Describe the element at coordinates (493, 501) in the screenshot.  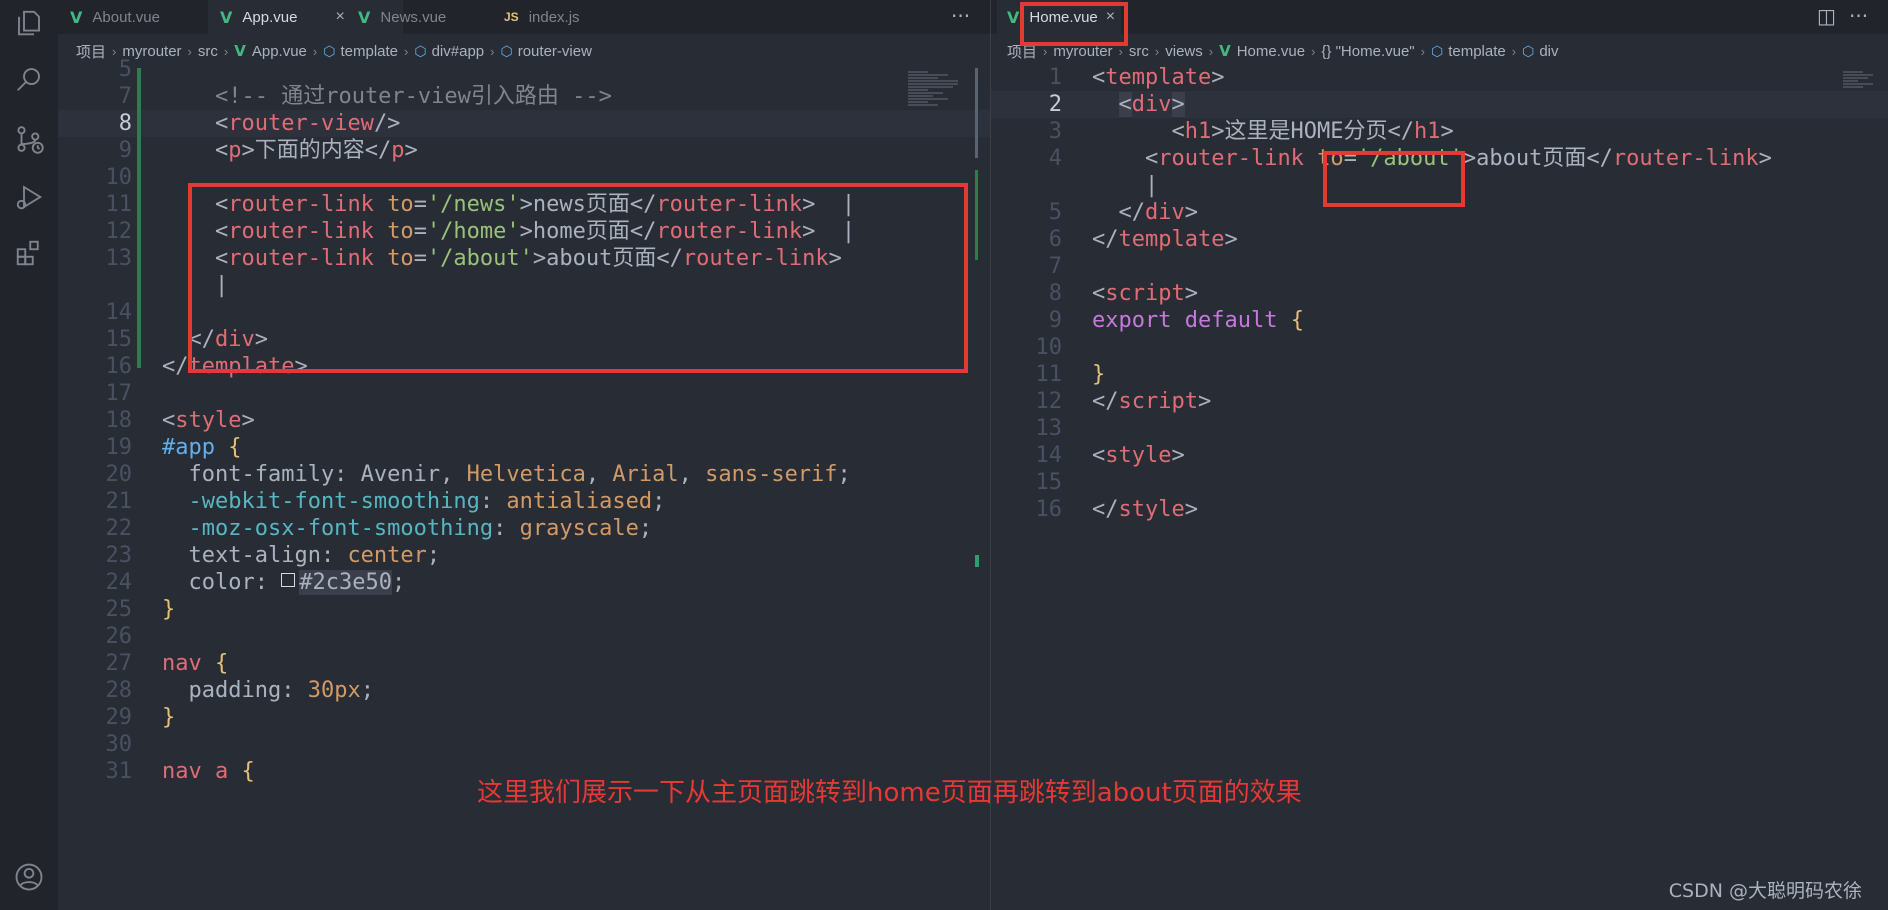
I see `code-token: :` at that location.